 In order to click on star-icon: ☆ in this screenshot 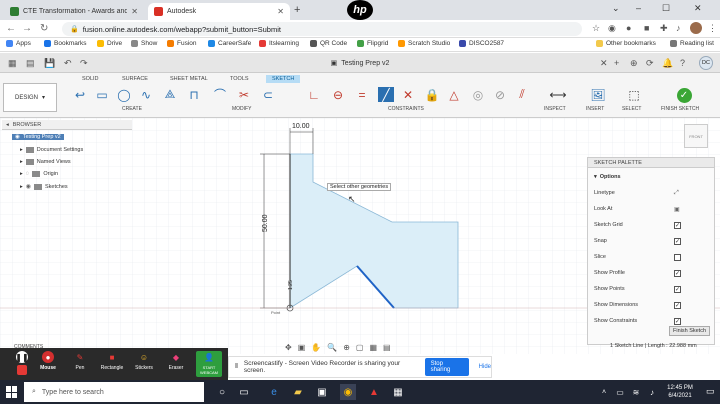, I will do `click(596, 28)`.